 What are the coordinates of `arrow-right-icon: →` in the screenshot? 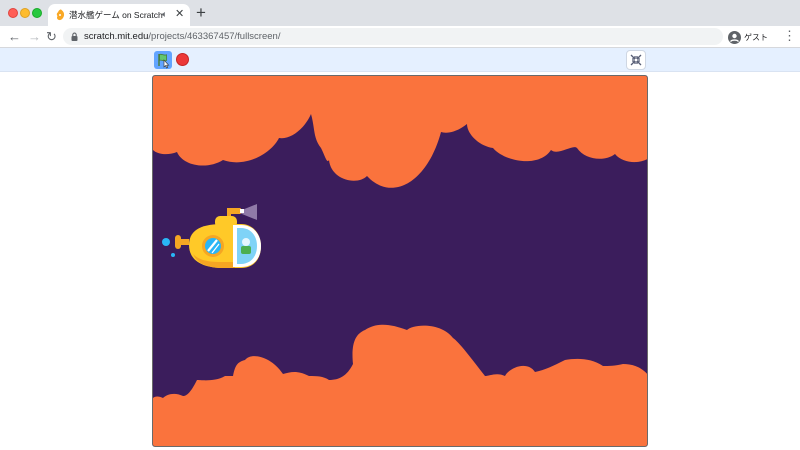 It's located at (34, 37).